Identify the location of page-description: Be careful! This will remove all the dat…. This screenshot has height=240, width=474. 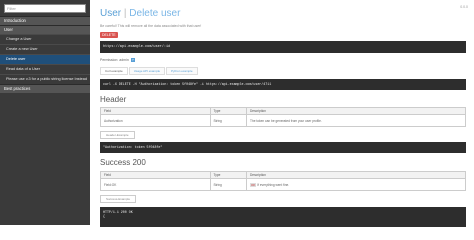
(151, 26).